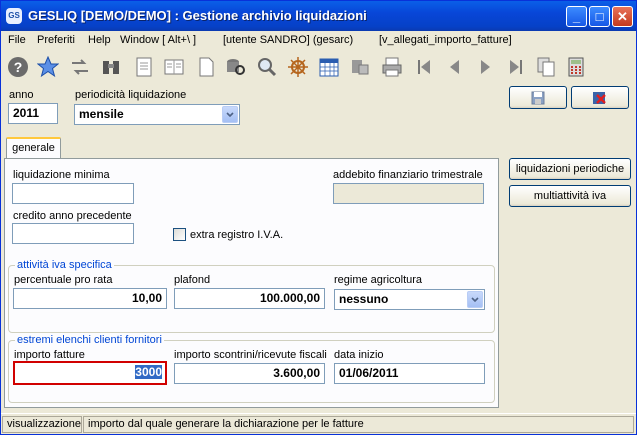 The width and height of the screenshot is (637, 435). Describe the element at coordinates (73, 233) in the screenshot. I see `credito-field` at that location.